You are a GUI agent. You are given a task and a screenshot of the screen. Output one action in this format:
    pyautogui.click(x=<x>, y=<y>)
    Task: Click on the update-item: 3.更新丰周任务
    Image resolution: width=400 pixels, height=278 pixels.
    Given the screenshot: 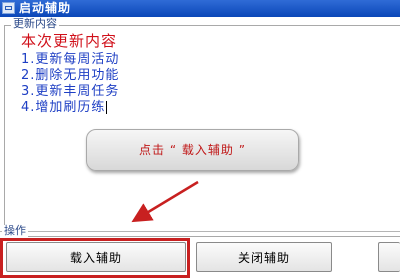 What is the action you would take?
    pyautogui.click(x=70, y=91)
    